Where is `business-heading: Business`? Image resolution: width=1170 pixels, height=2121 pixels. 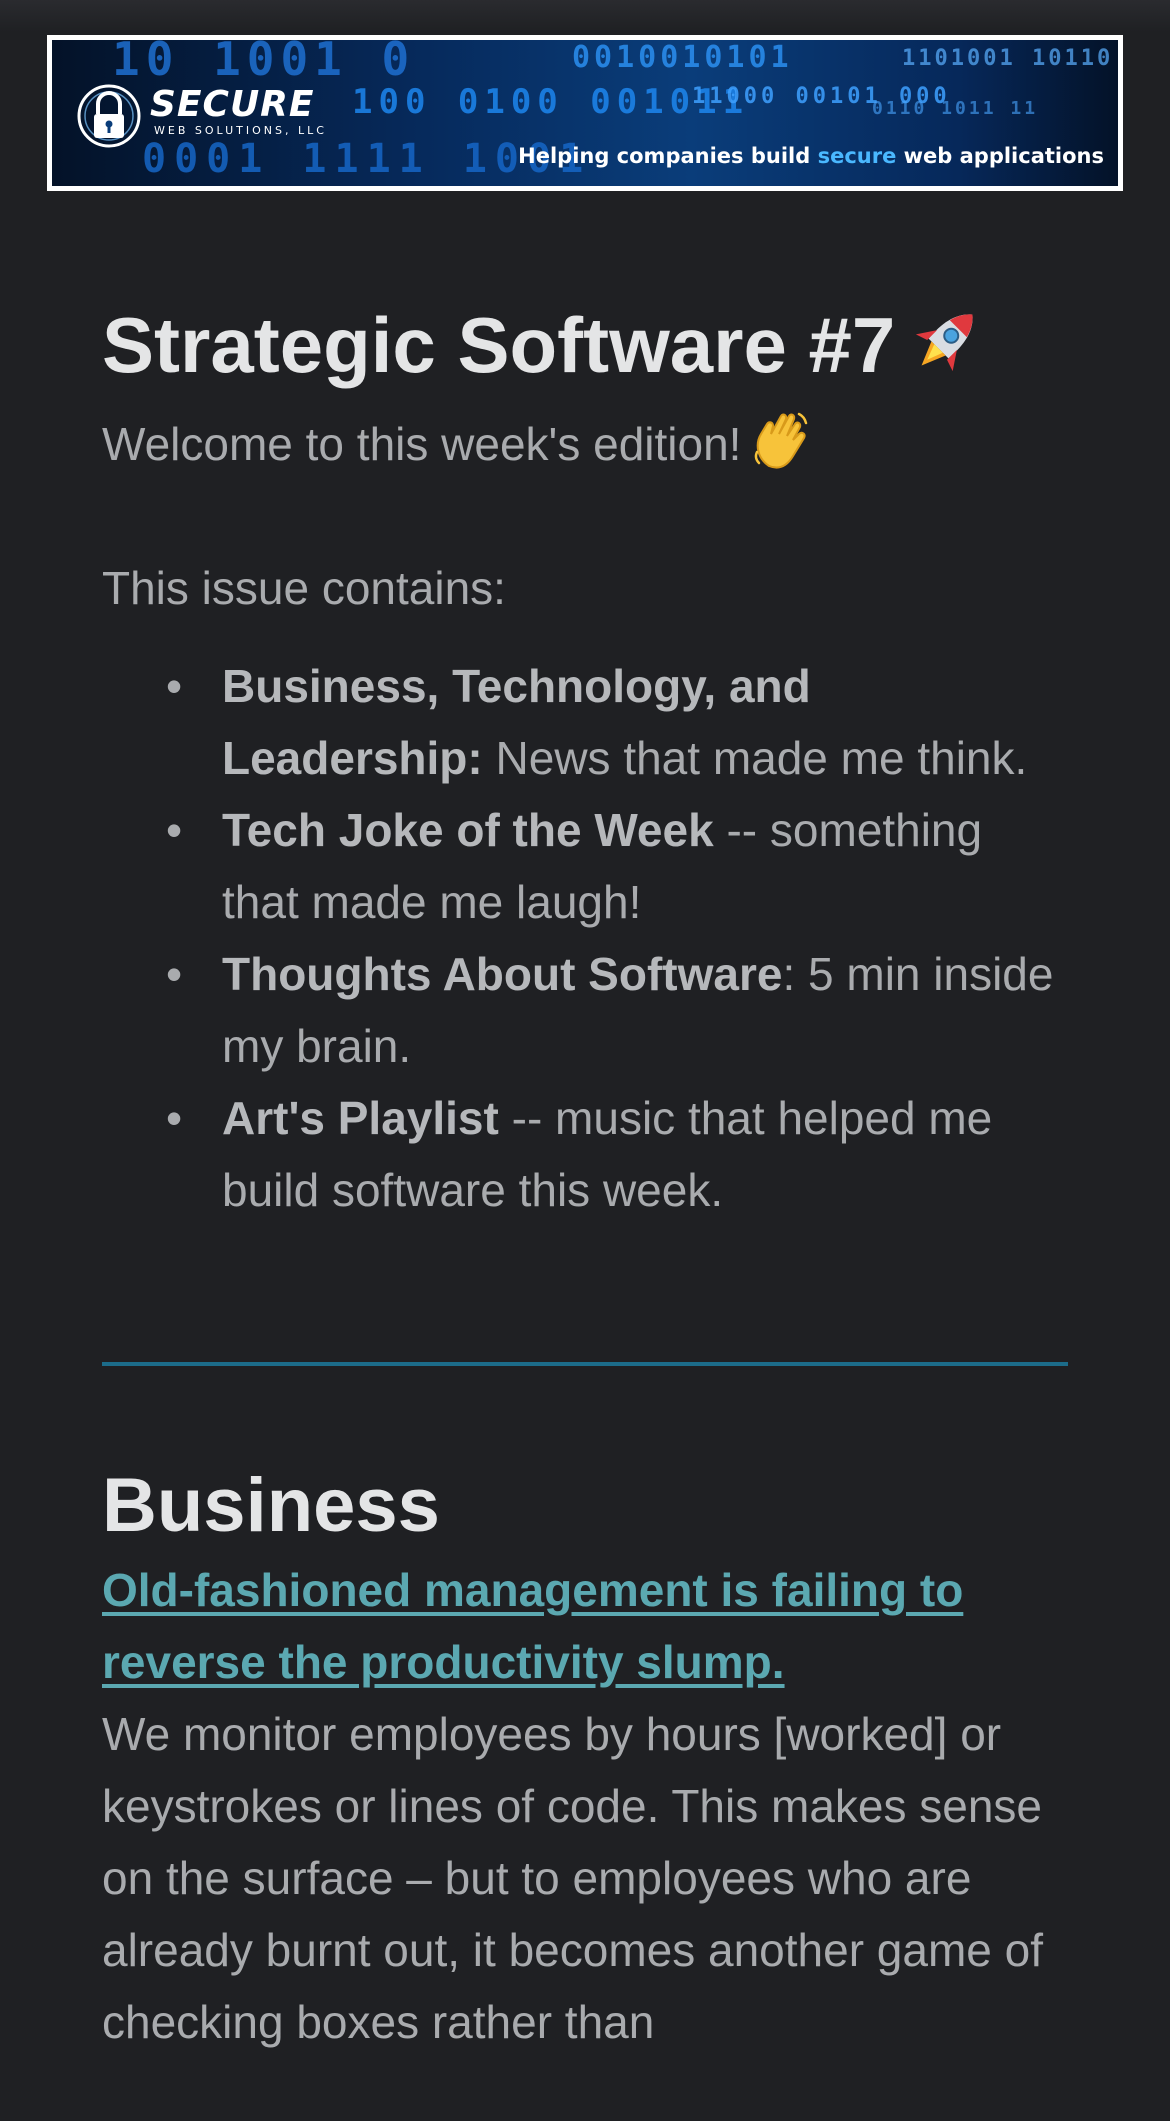
business-heading: Business is located at coordinates (271, 1505).